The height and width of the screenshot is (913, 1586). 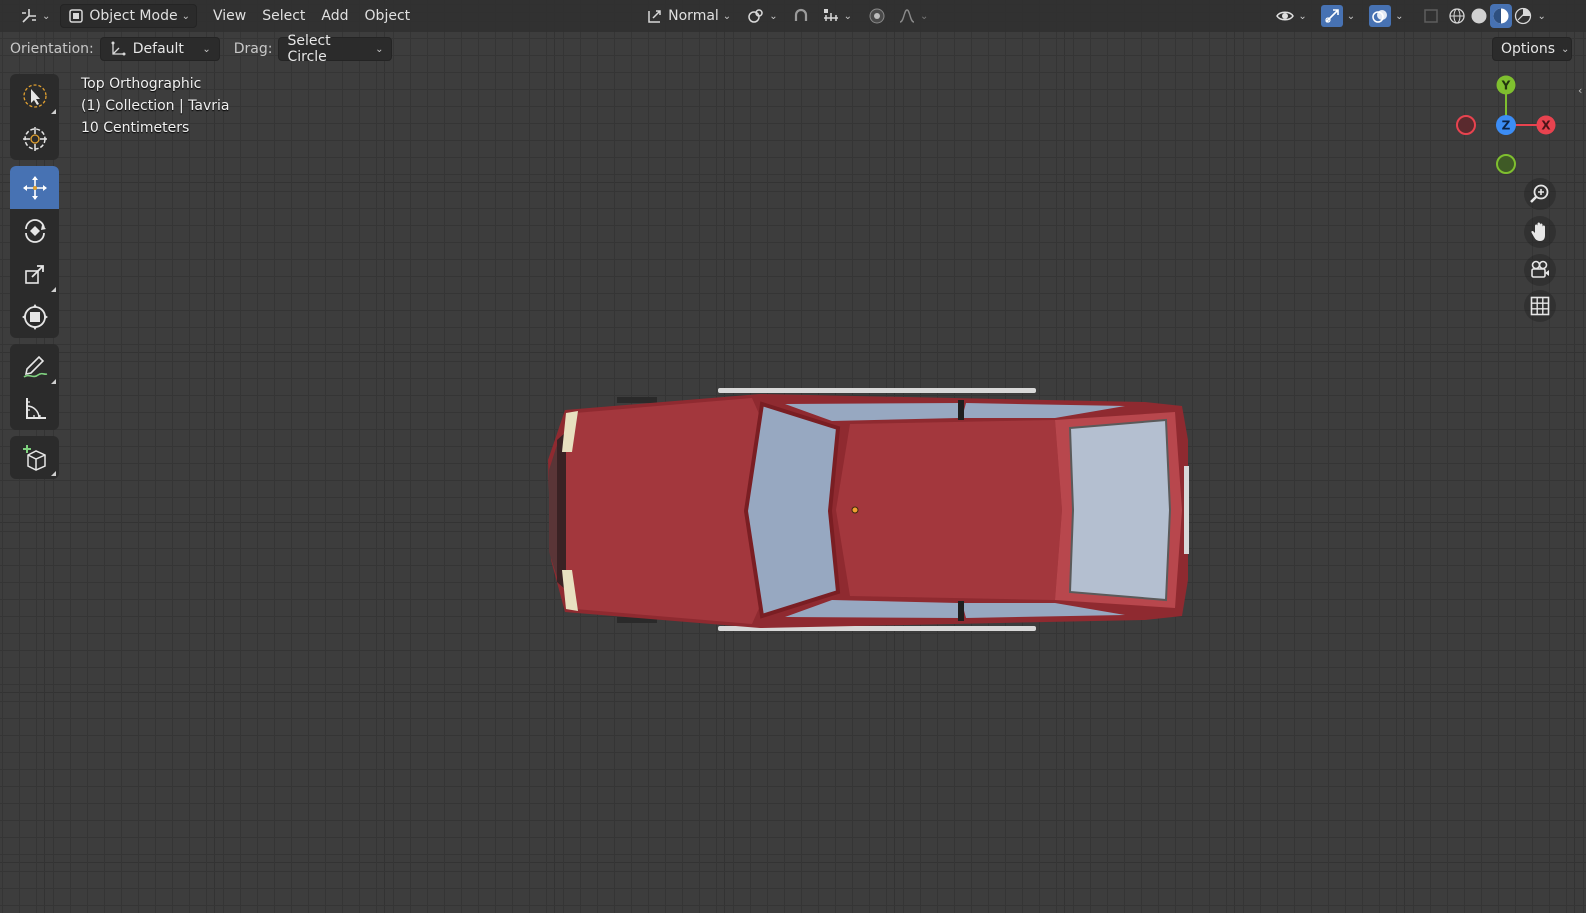 I want to click on move-icon, so click(x=34, y=187).